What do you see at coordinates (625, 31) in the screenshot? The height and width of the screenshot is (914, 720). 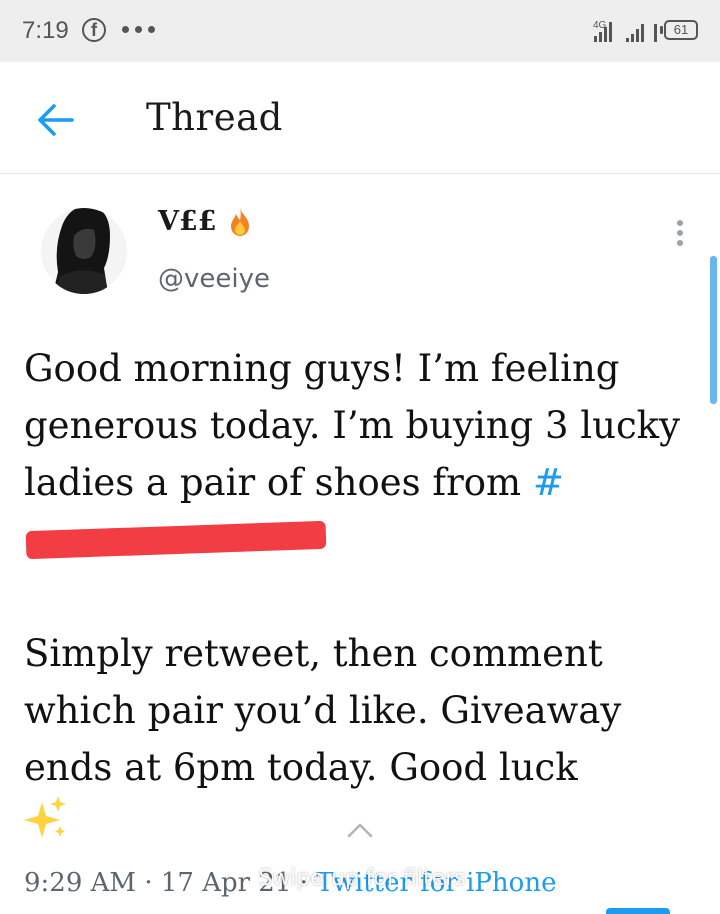 I see `signal-icon: 4G` at bounding box center [625, 31].